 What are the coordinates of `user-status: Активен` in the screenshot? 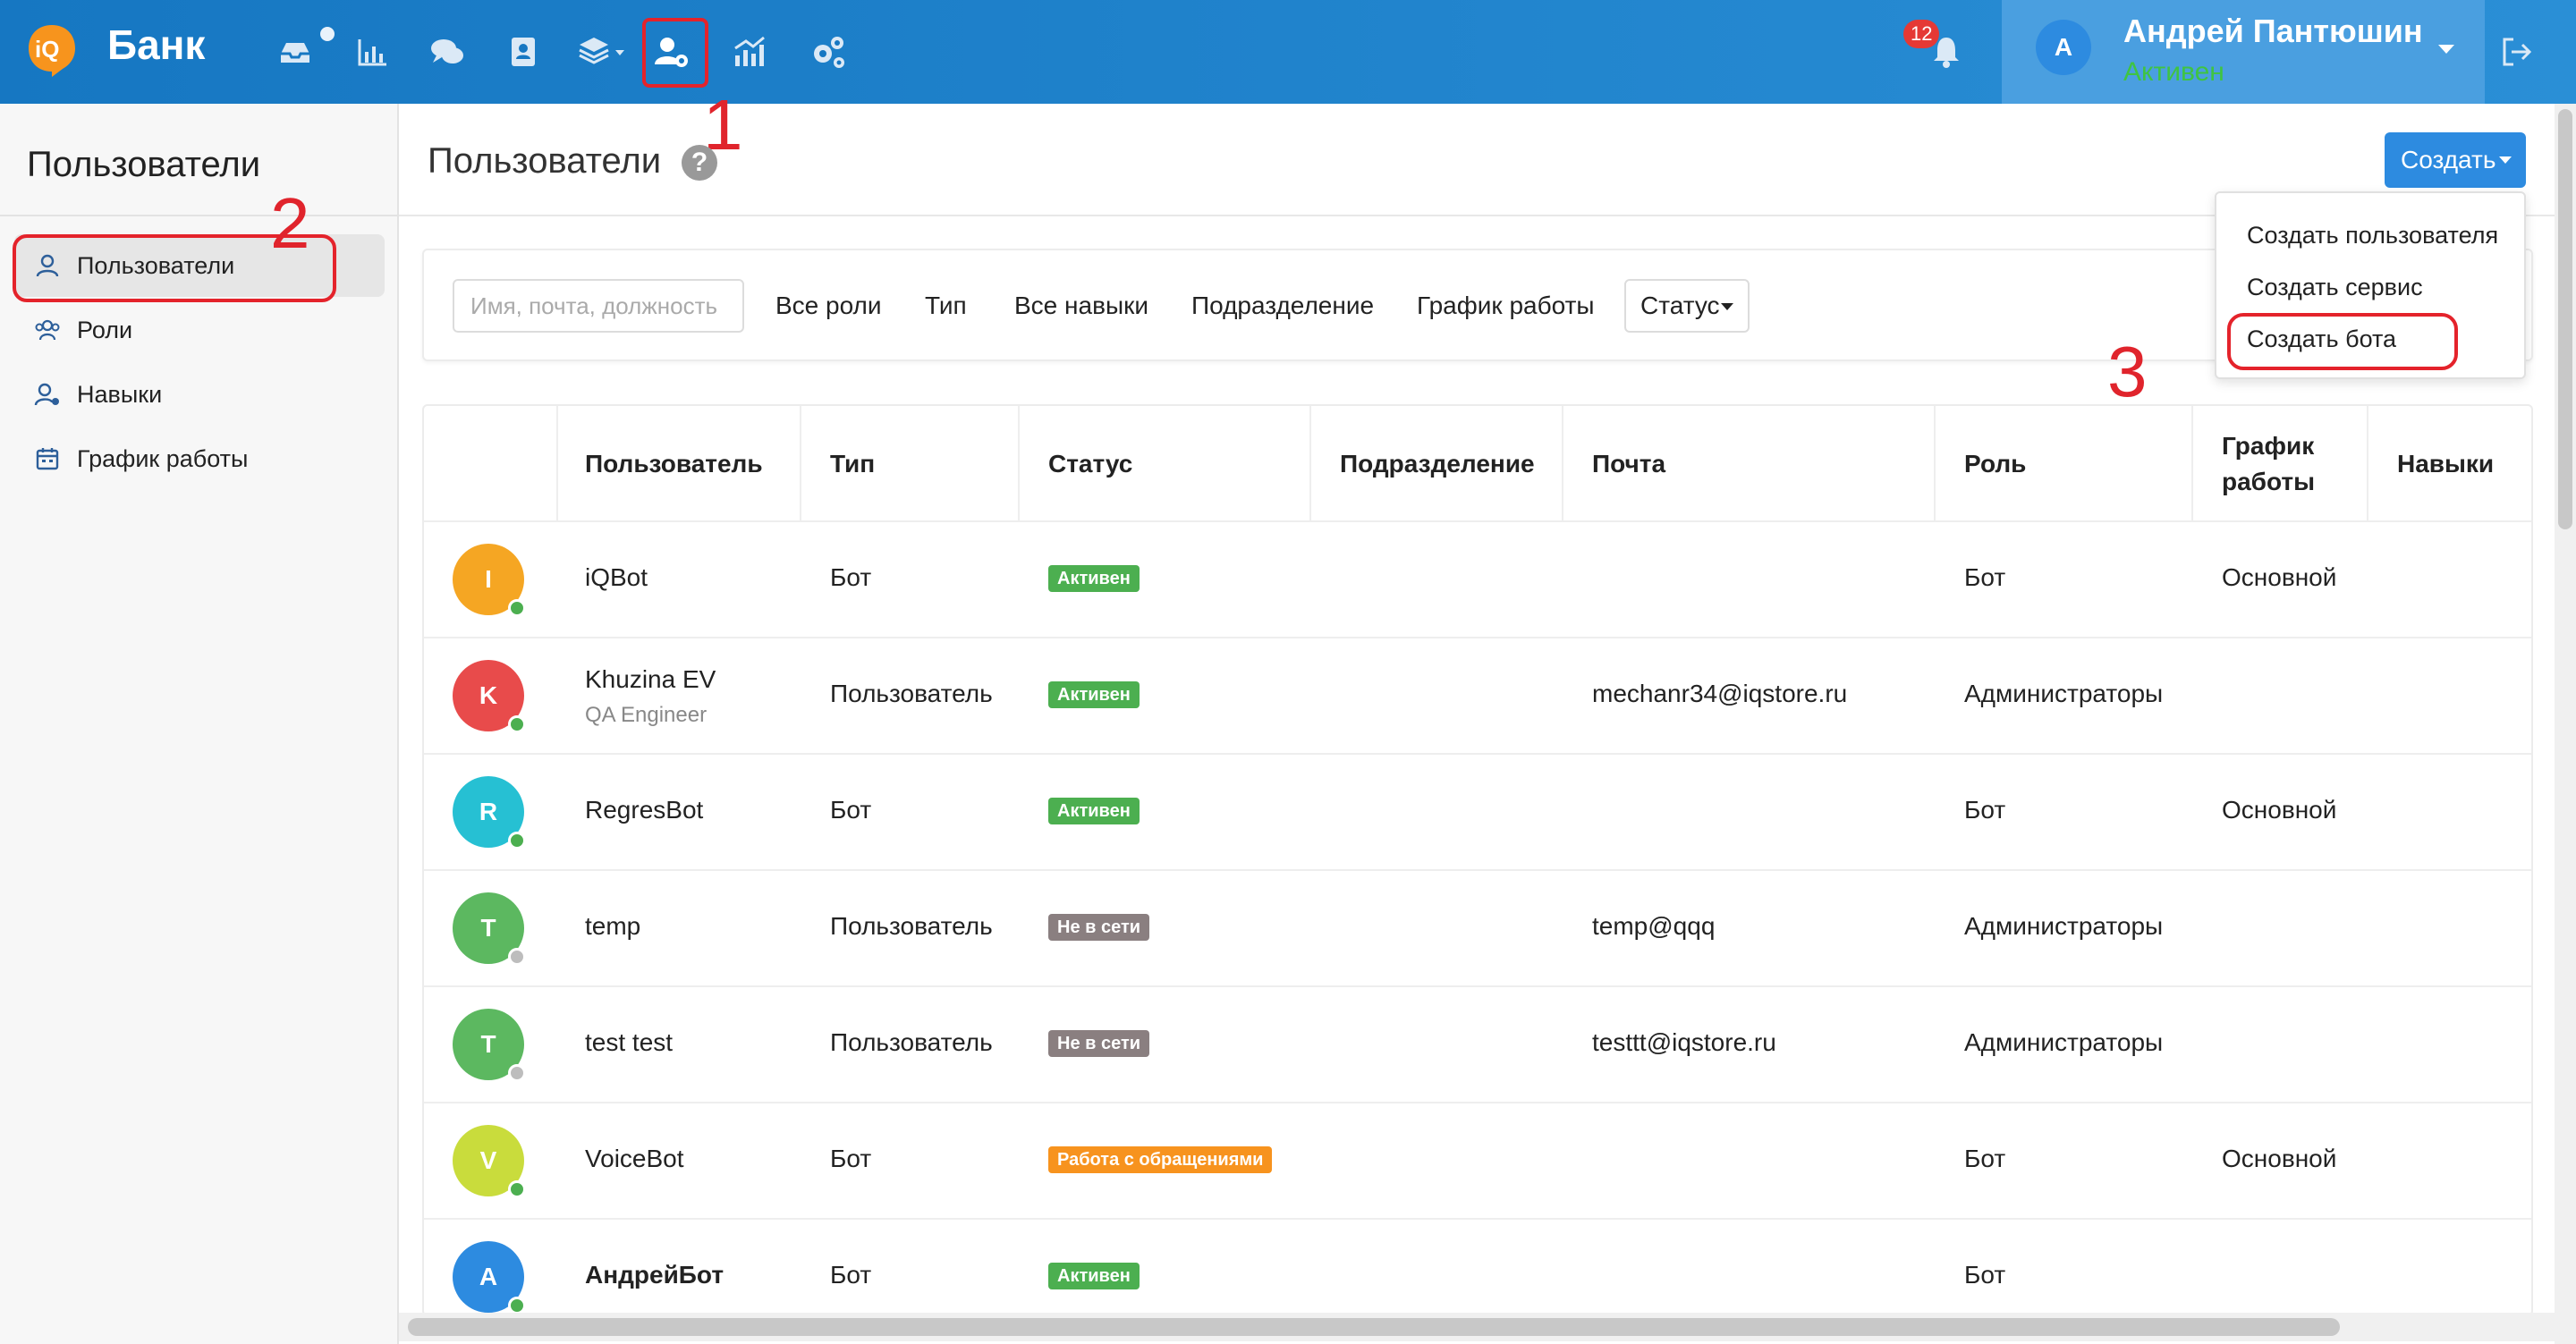 It's located at (2173, 72).